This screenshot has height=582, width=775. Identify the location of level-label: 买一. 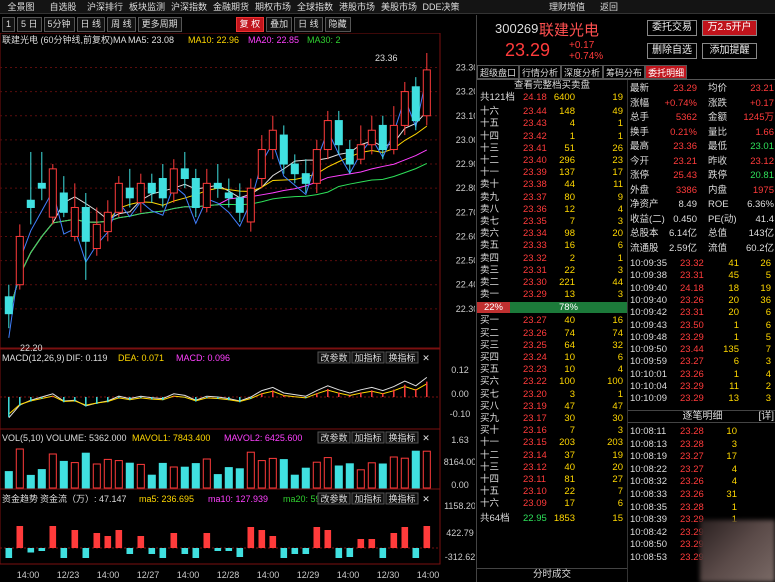
(490, 321).